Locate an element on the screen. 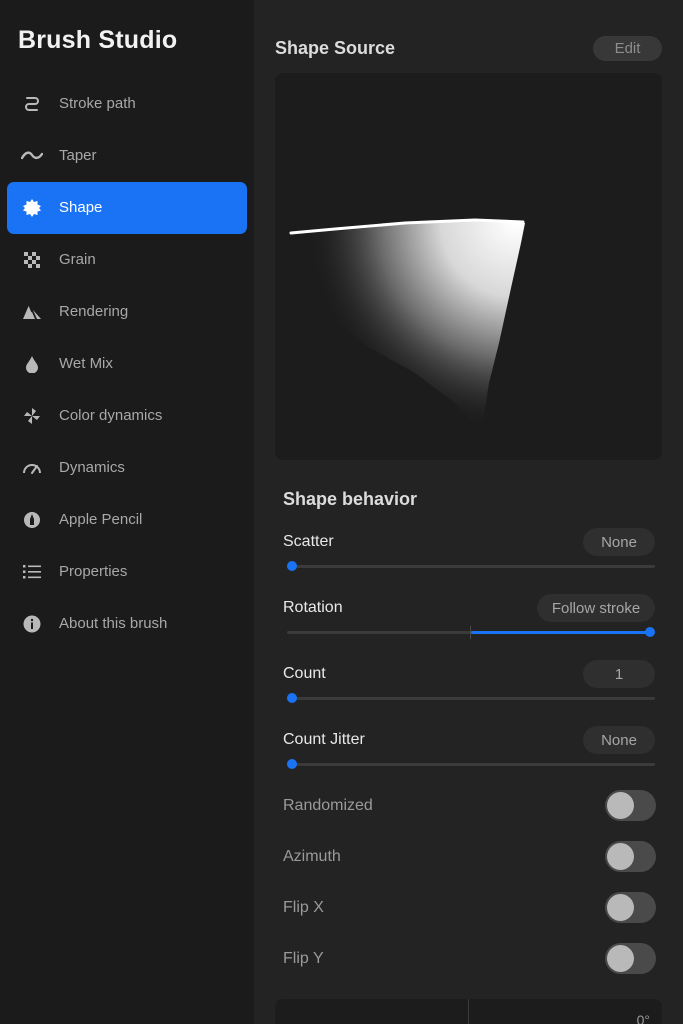  shape-image is located at coordinates (405, 325).